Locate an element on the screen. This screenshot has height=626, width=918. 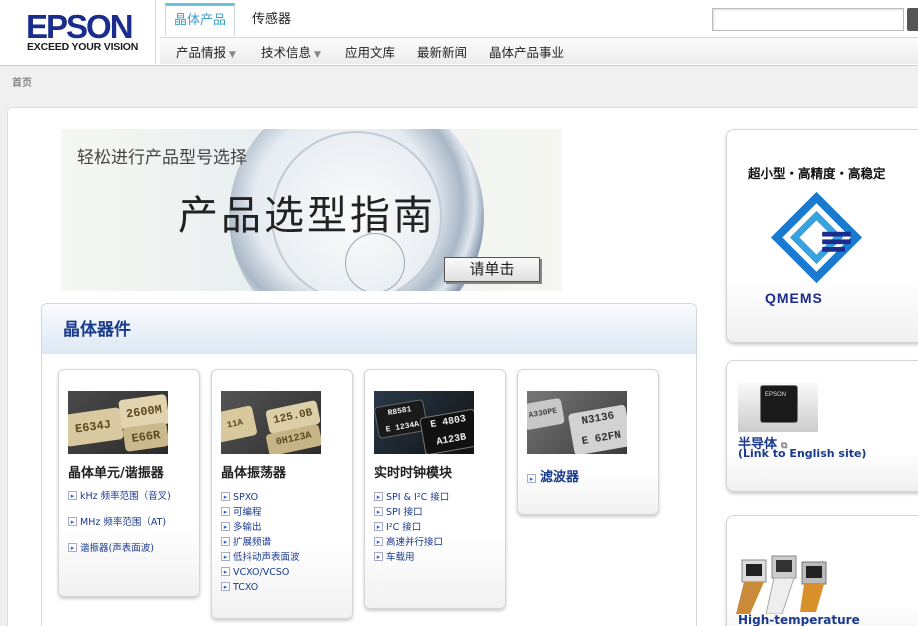
oscillator-image: 11A 125.0B 0H123A is located at coordinates (271, 422).